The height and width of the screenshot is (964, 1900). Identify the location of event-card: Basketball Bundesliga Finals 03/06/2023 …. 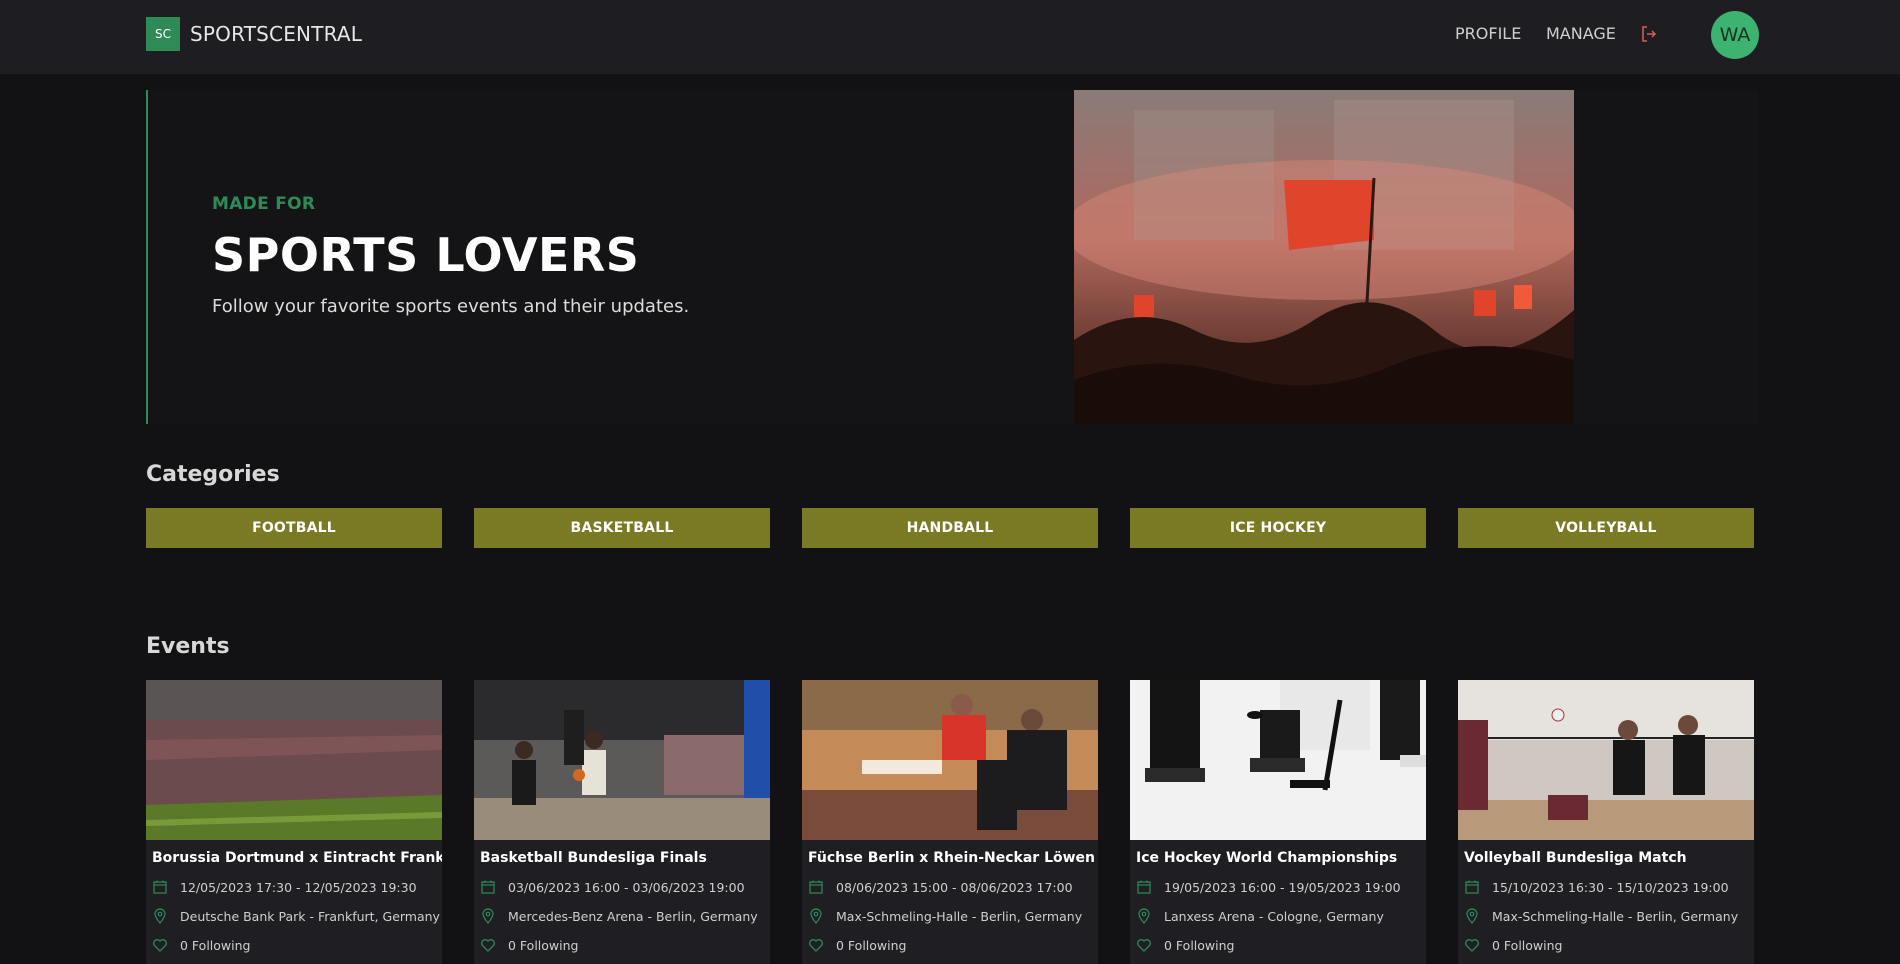
(622, 822).